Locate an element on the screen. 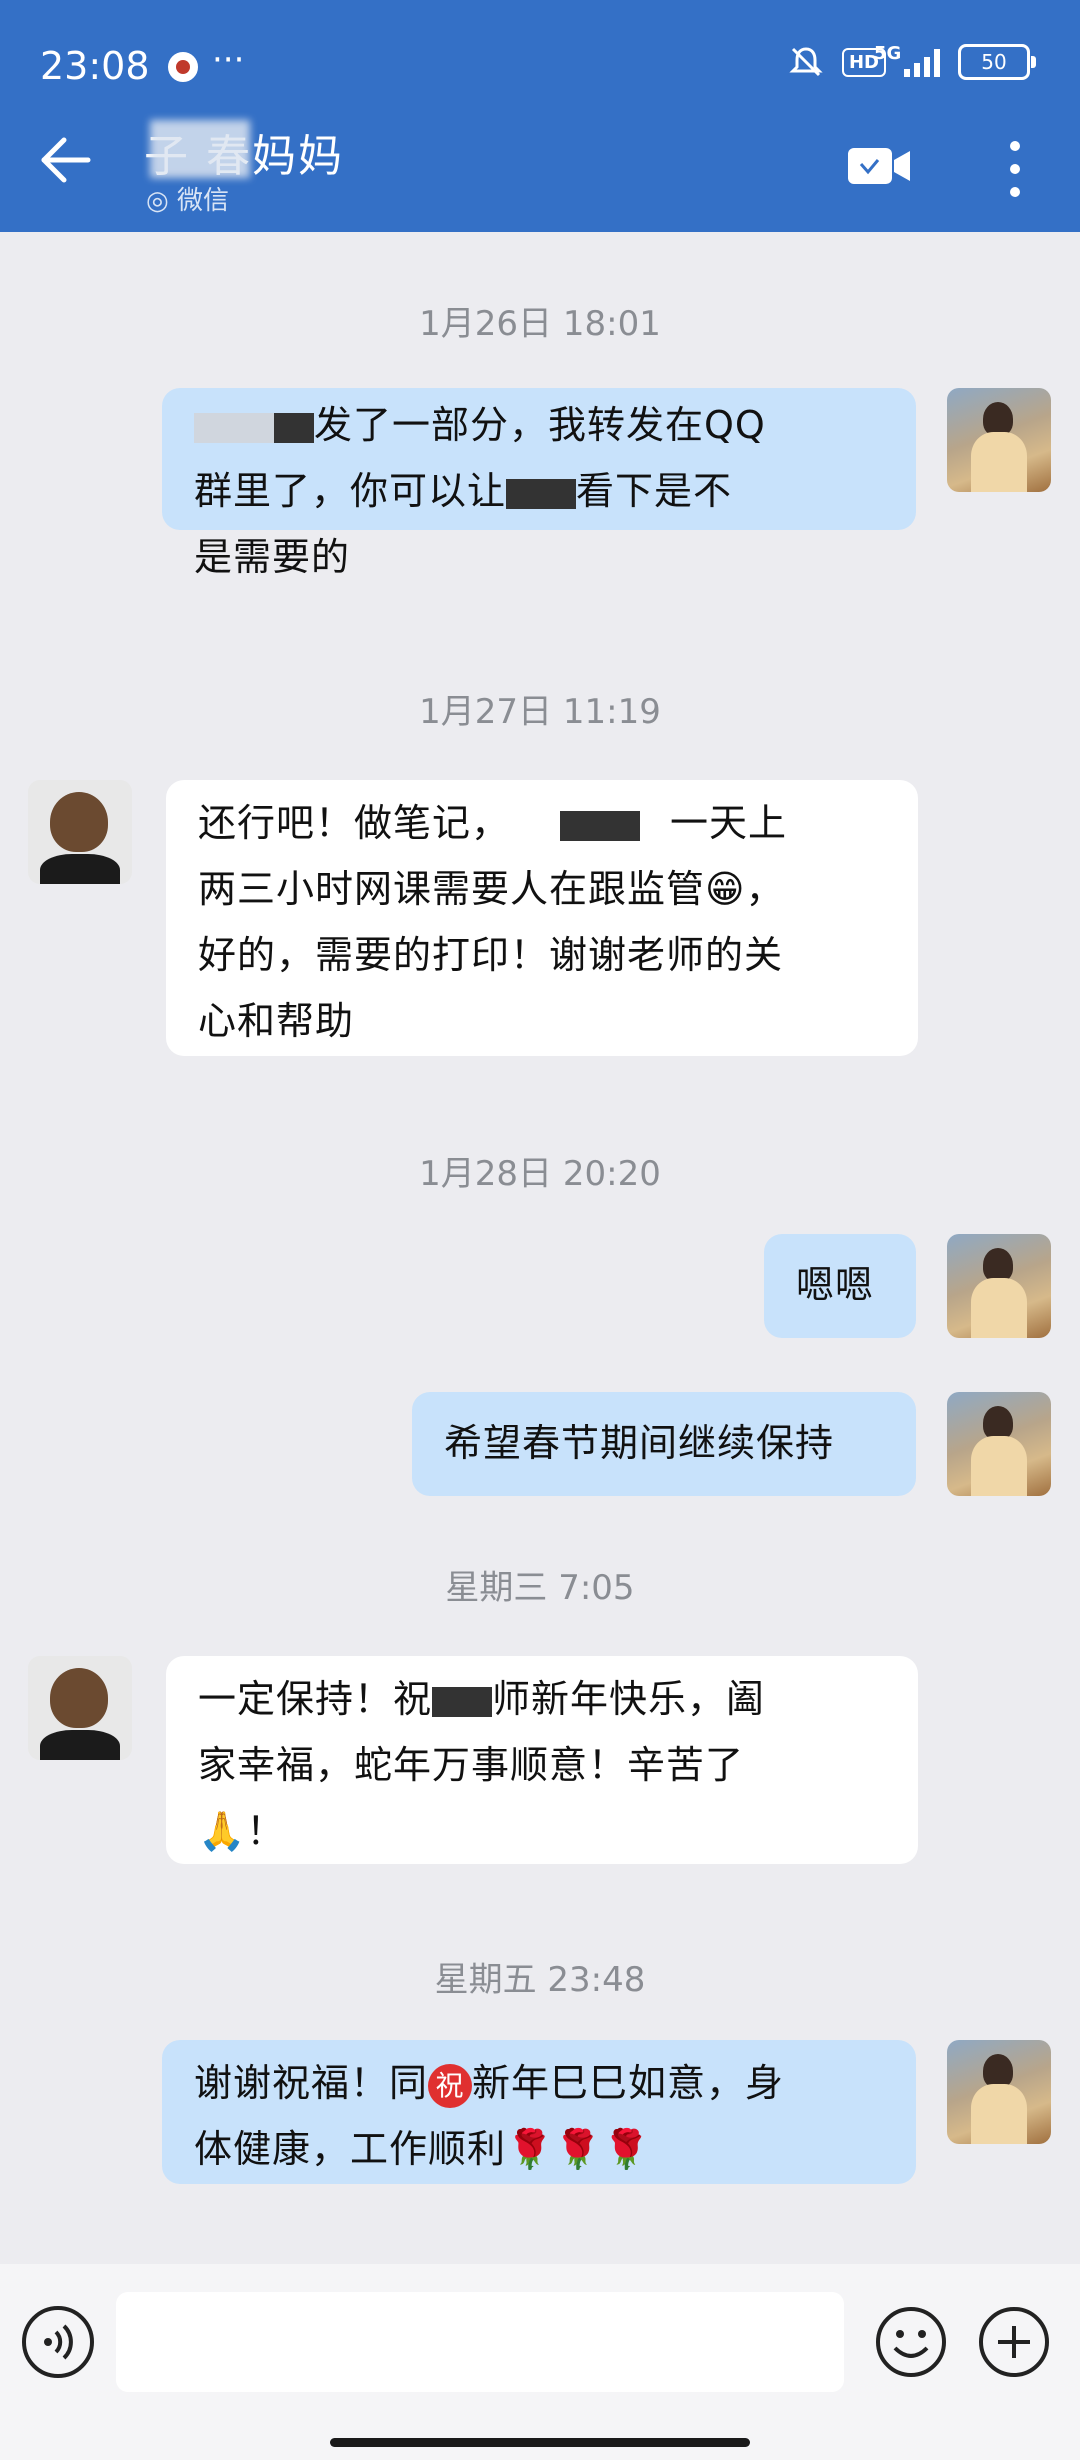 This screenshot has width=1080, height=2460. message-bubble: 希望春节期间继续保持 is located at coordinates (664, 1444).